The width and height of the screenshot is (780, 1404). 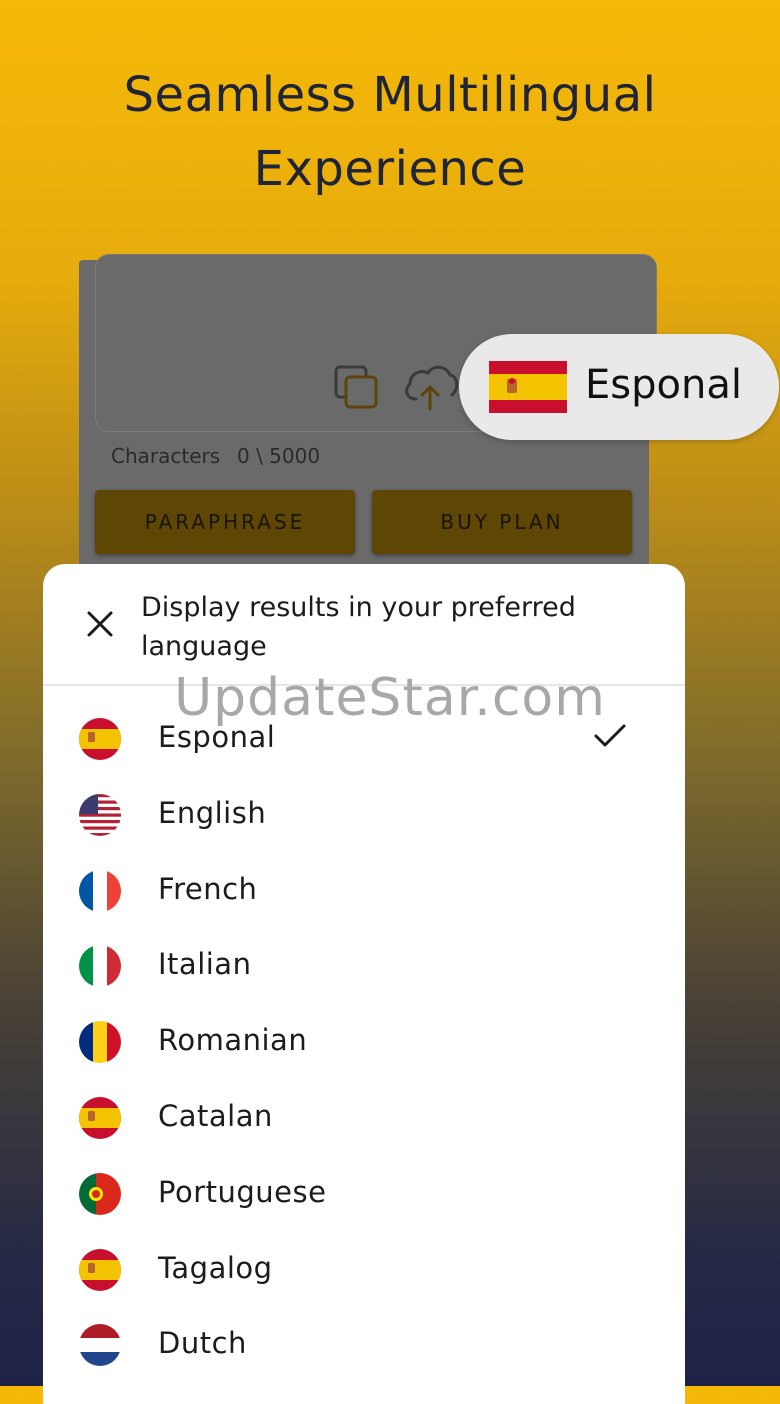 I want to click on characters-label: Characters, so click(x=166, y=456).